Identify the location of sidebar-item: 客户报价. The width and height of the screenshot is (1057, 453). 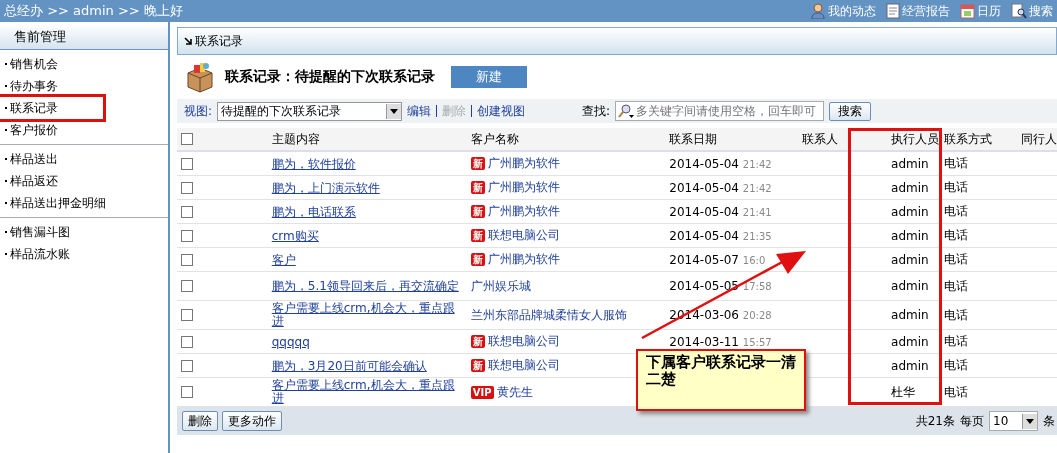
(32, 130).